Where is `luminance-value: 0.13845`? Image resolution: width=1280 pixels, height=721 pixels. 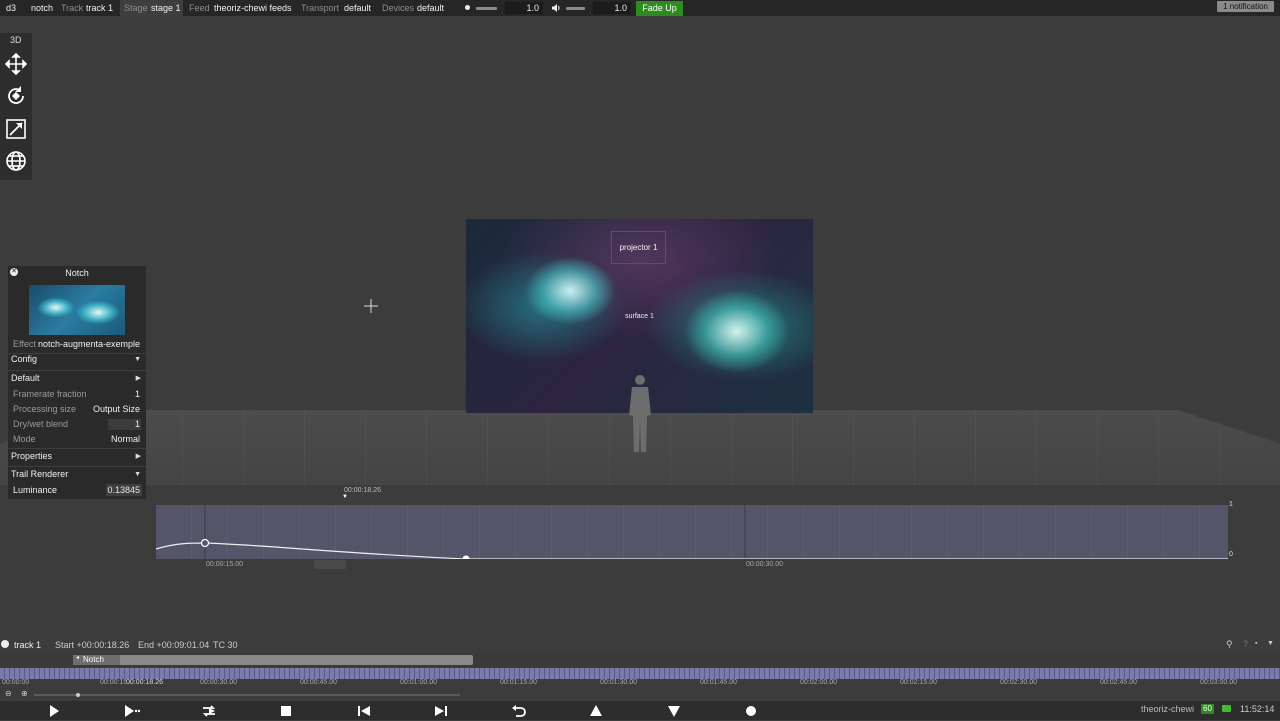
luminance-value: 0.13845 is located at coordinates (124, 490).